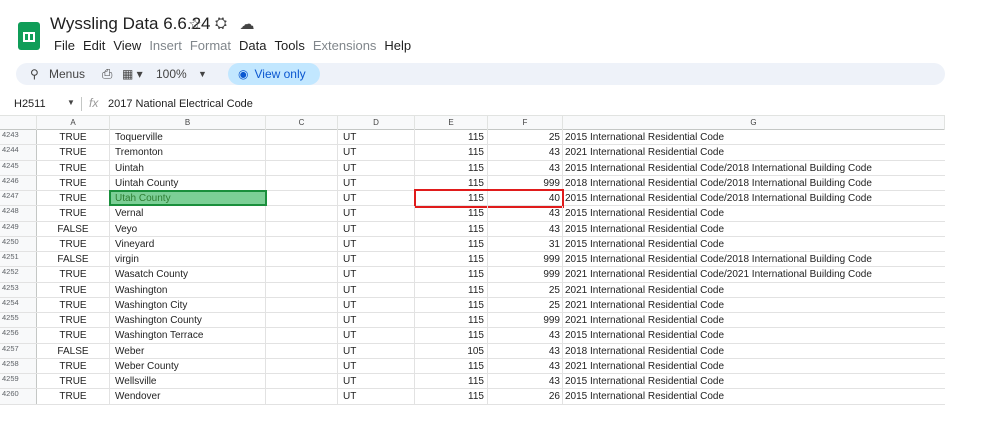 This screenshot has height=423, width=999. Describe the element at coordinates (345, 45) in the screenshot. I see `menu-extensions: Extensions` at that location.